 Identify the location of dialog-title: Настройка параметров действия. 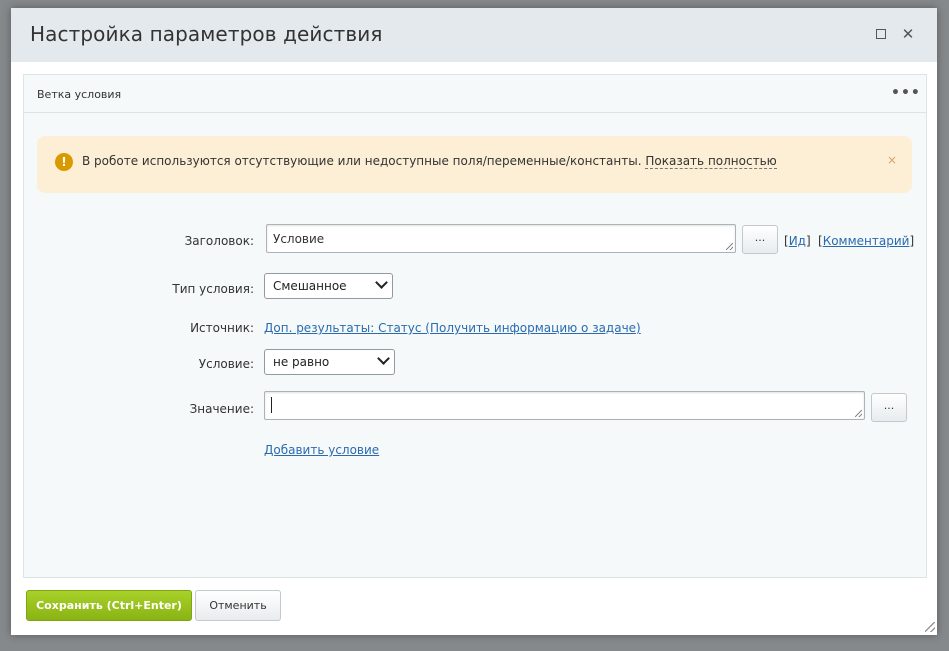
(206, 34).